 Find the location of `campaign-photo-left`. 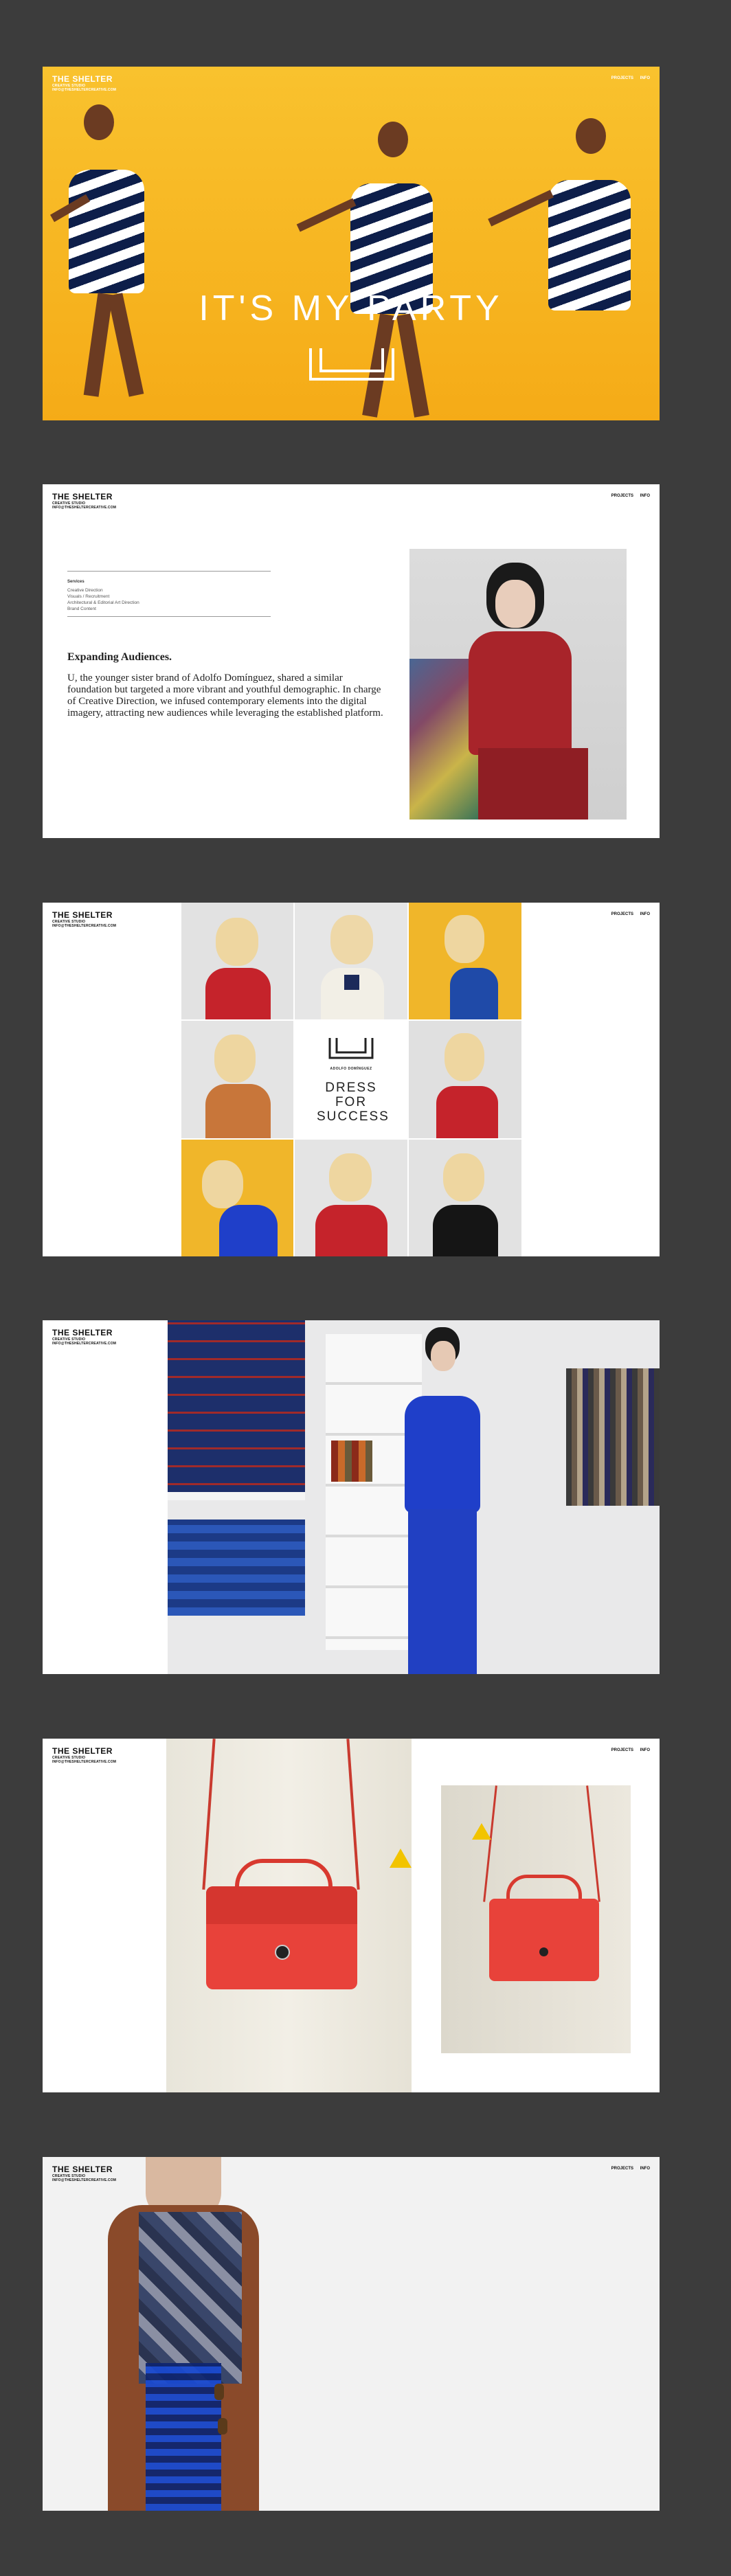

campaign-photo-left is located at coordinates (145, 243).